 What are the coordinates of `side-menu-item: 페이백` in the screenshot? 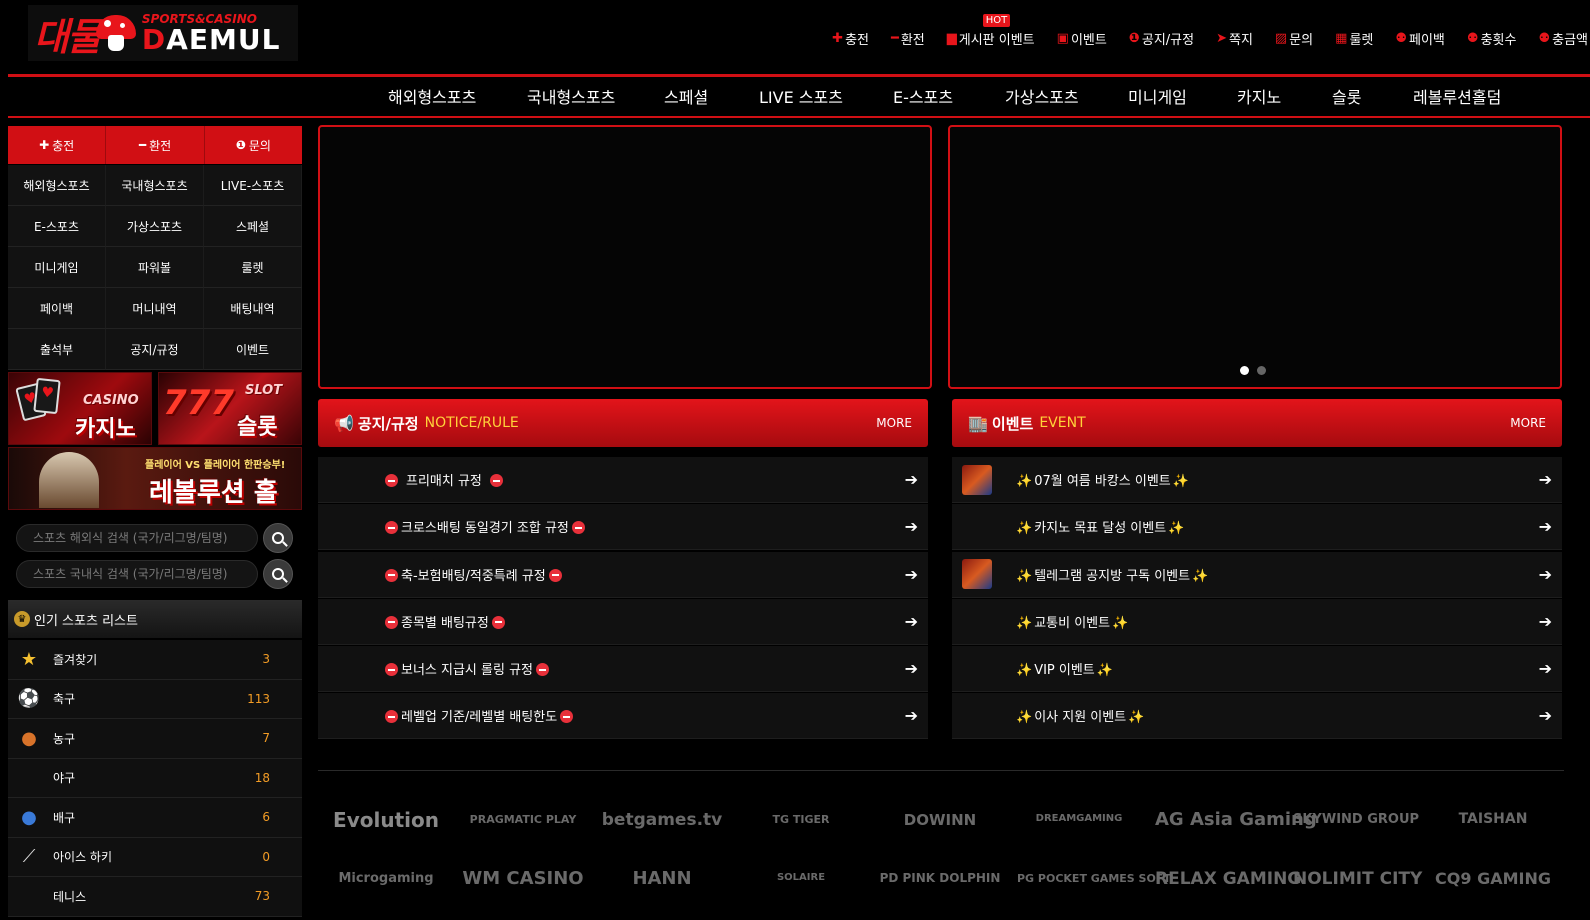 It's located at (57, 308).